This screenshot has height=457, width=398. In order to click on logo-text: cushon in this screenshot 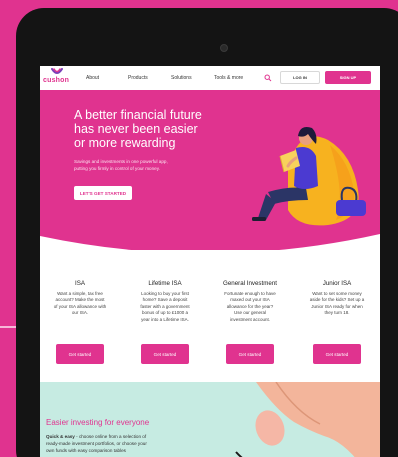, I will do `click(56, 80)`.